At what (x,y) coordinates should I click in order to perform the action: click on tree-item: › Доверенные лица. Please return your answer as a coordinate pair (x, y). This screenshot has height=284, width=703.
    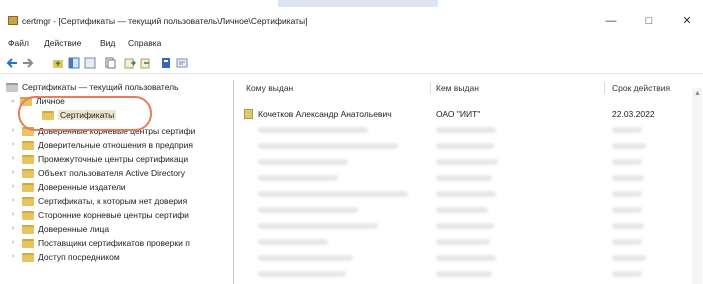
    Looking at the image, I should click on (117, 229).